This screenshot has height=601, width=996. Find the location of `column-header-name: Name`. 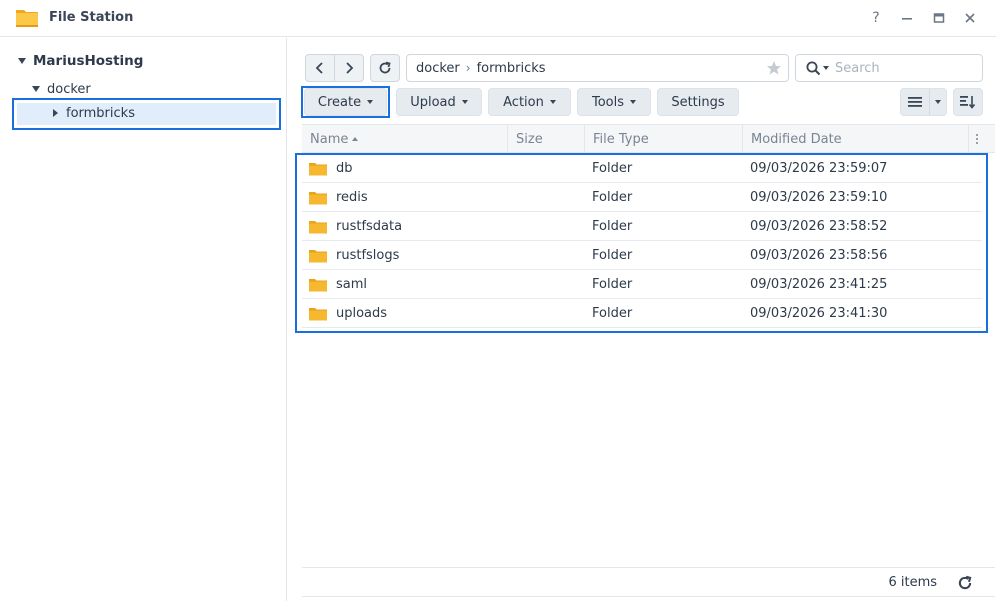

column-header-name: Name is located at coordinates (405, 139).